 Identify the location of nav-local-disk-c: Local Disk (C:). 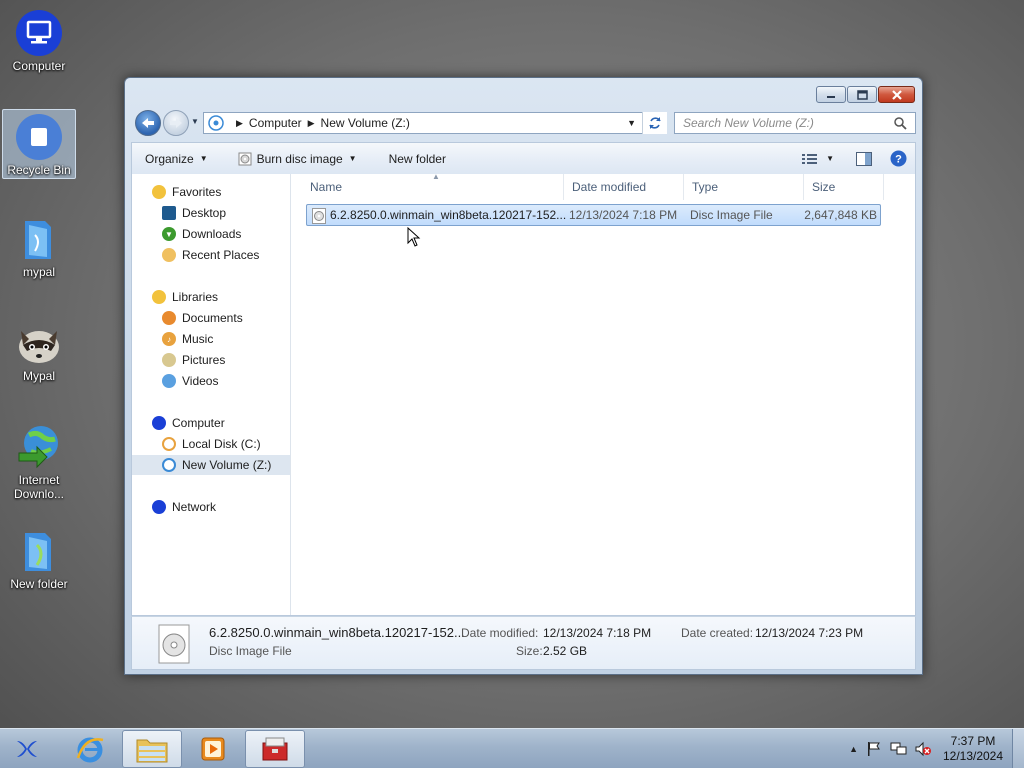
(211, 444).